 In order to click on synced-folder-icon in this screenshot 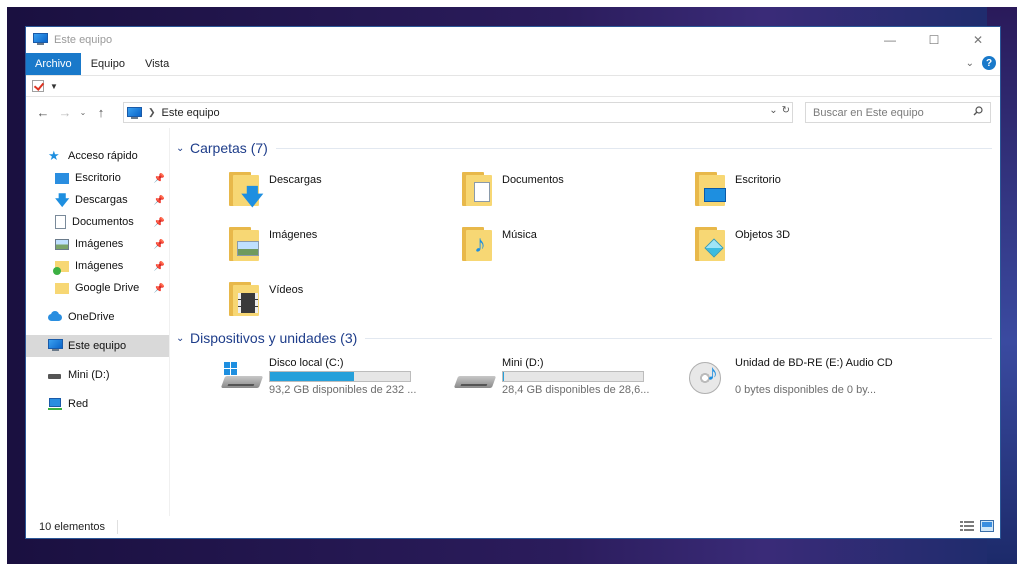, I will do `click(61, 268)`.